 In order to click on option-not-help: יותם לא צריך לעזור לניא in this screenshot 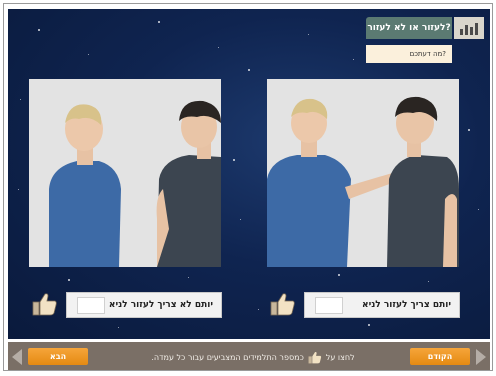, I will do `click(144, 305)`.